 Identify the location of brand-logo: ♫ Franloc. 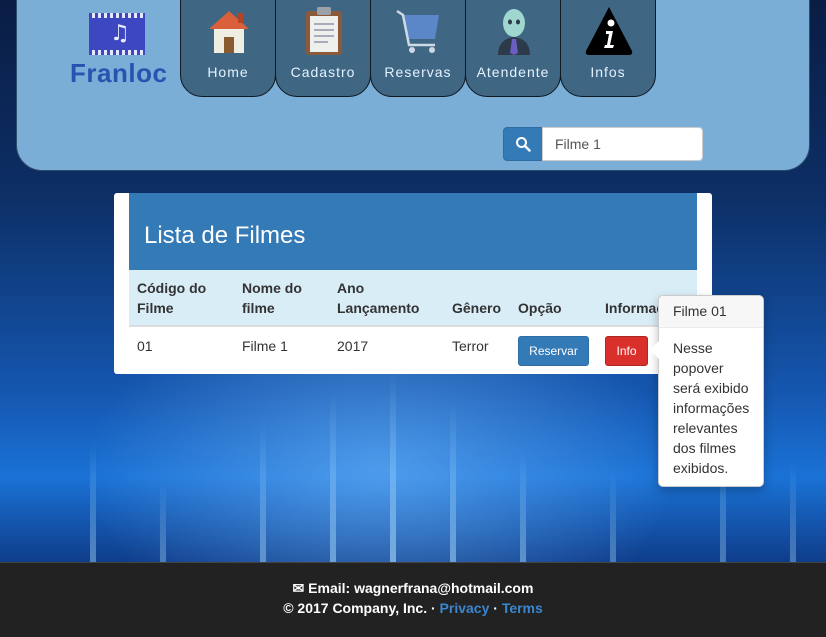
(119, 50).